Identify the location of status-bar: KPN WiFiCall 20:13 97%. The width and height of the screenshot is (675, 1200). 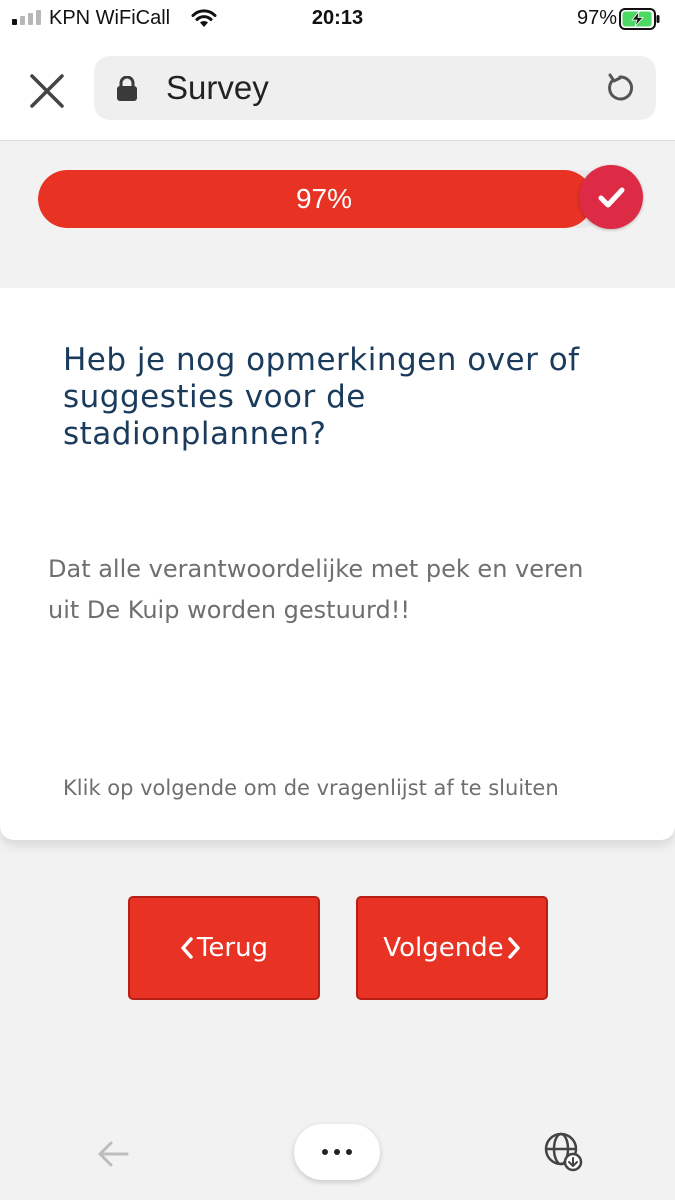
(337, 20).